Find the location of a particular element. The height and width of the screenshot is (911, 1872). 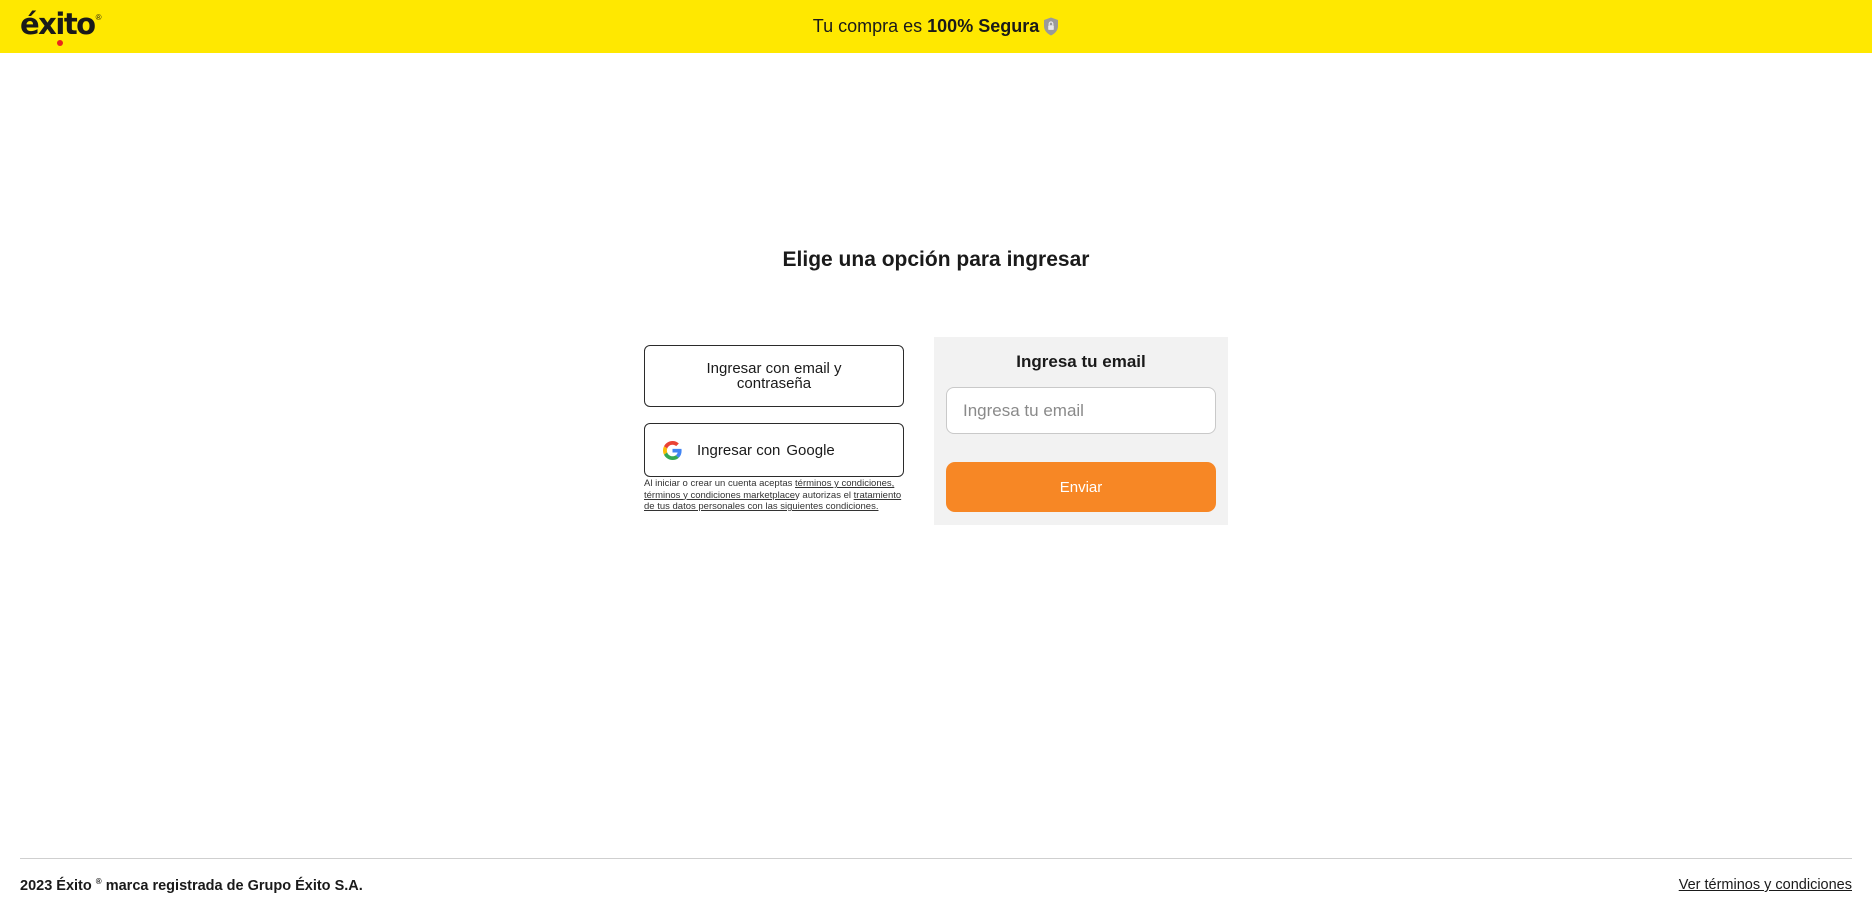

top-banner: éxito ® Tu compra es 100% Segura is located at coordinates (936, 26).